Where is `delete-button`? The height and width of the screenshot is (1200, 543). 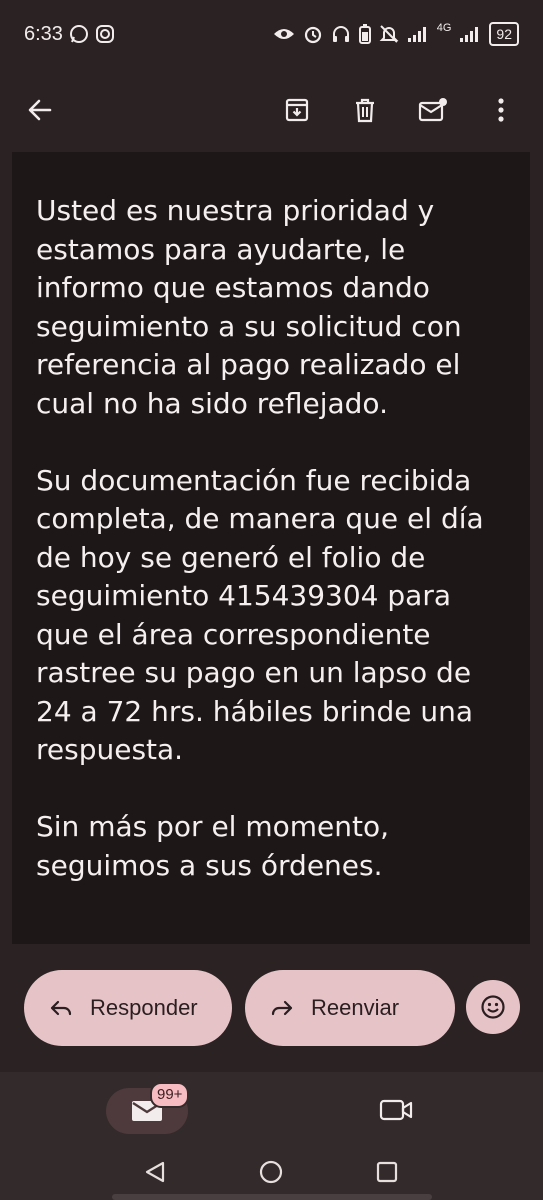
delete-button is located at coordinates (365, 110).